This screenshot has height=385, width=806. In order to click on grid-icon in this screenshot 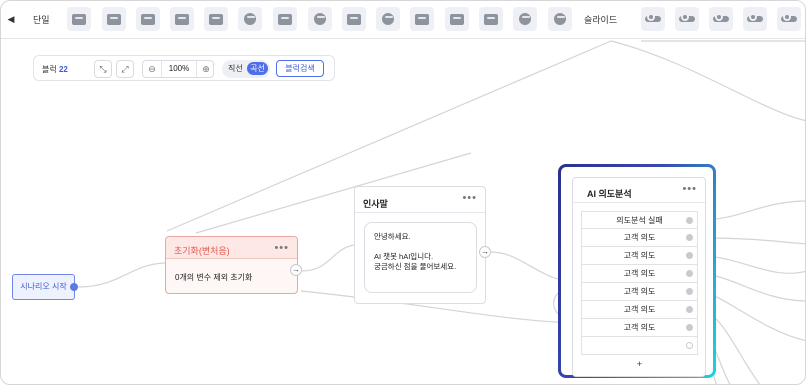, I will do `click(182, 19)`.